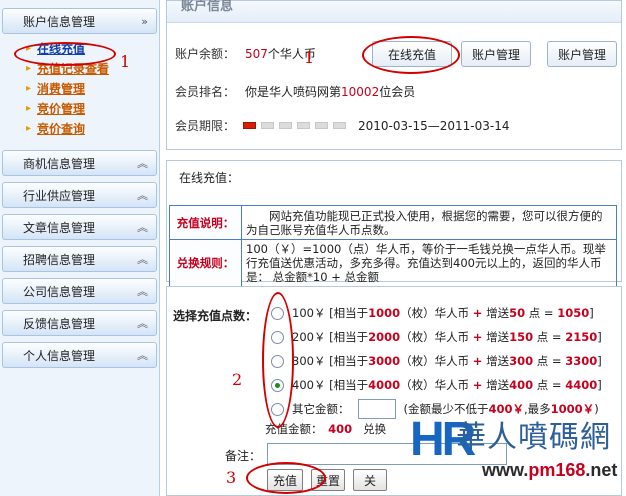  I want to click on reset-button: 重置, so click(328, 480).